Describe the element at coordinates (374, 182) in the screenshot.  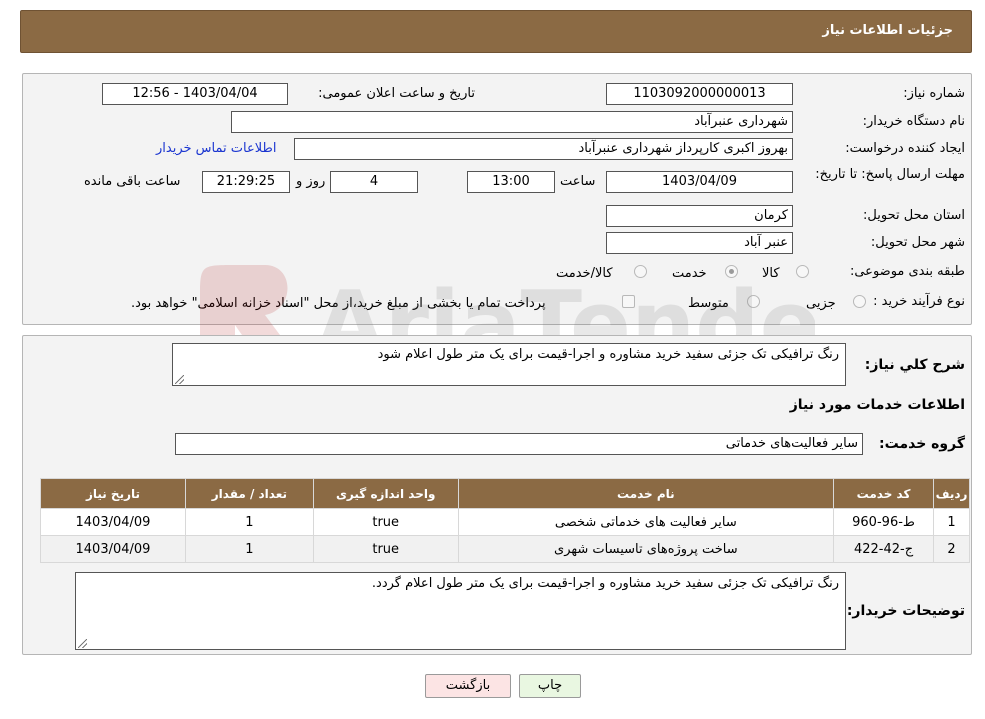
I see `days-field: 4` at that location.